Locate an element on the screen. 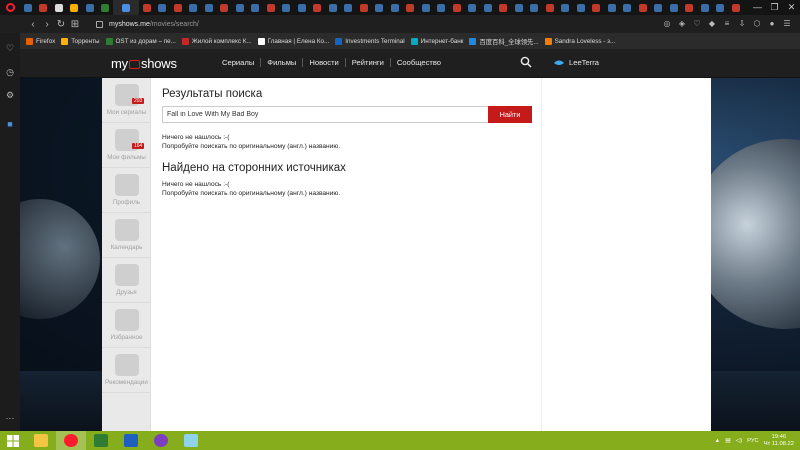 This screenshot has height=450, width=800. network-icon: ▤ is located at coordinates (727, 441).